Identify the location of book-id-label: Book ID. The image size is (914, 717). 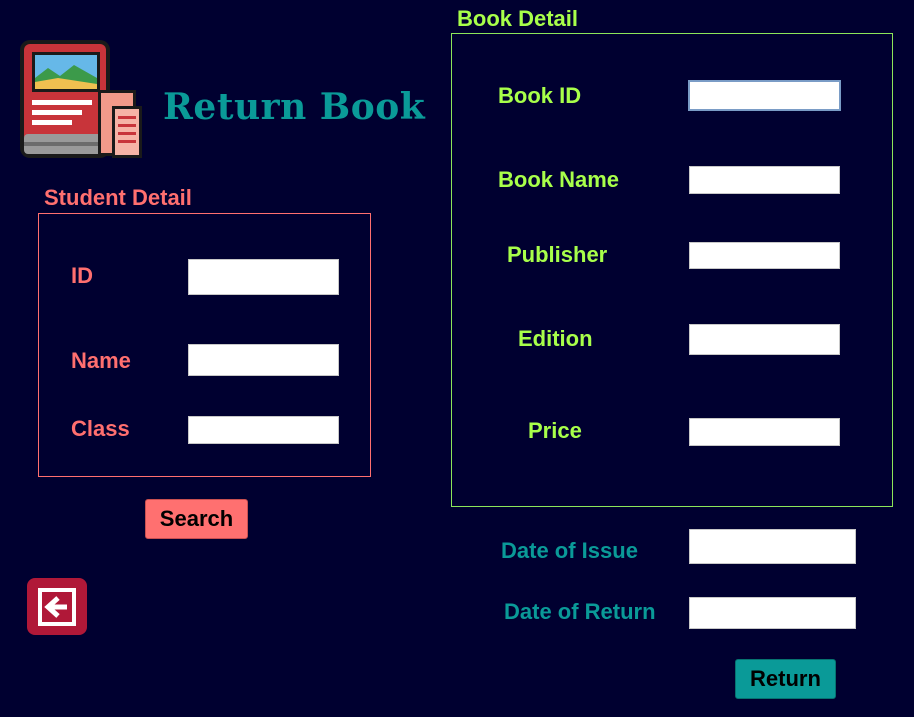
(540, 95).